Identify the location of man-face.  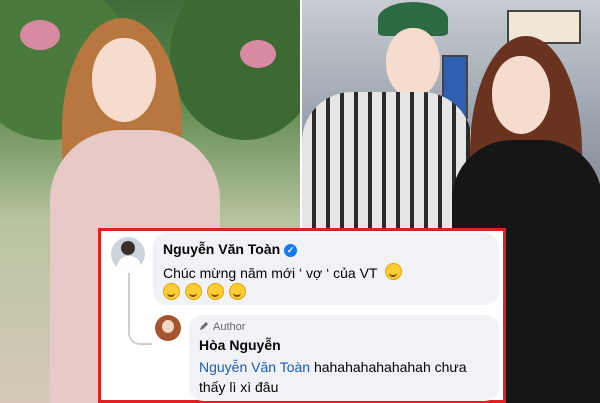
(413, 63).